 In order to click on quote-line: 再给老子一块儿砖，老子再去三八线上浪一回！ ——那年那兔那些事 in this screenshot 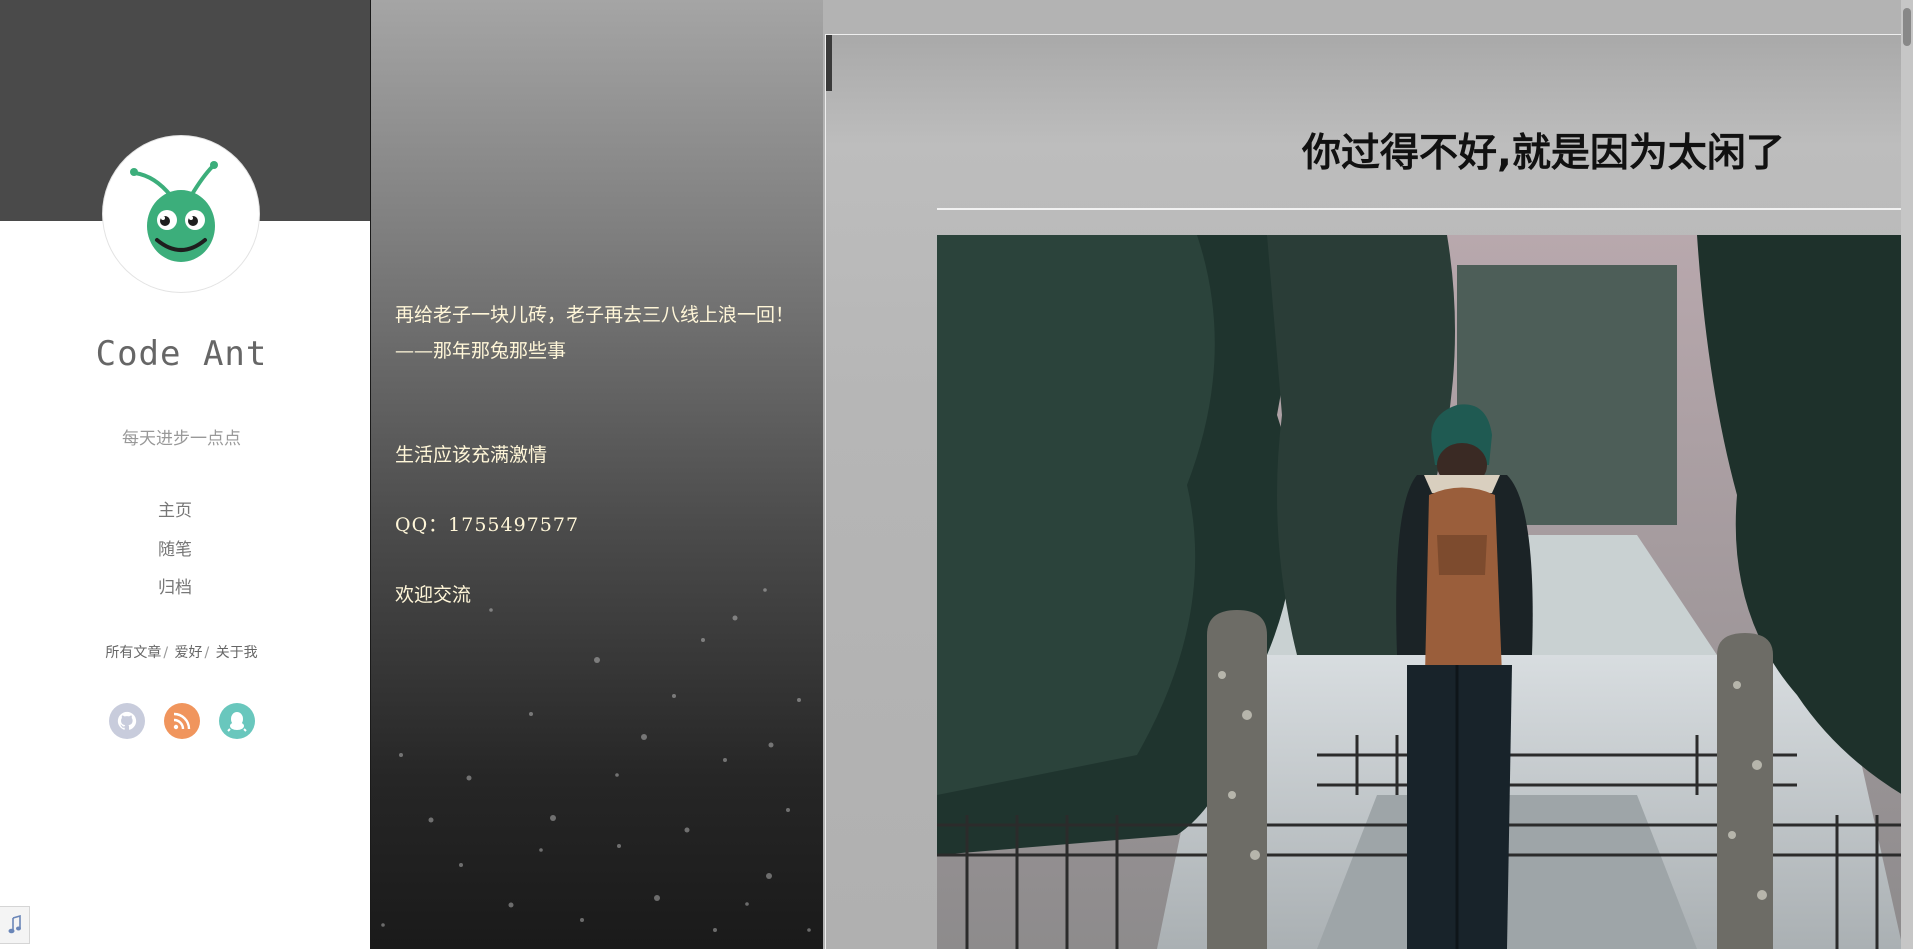, I will do `click(595, 333)`.